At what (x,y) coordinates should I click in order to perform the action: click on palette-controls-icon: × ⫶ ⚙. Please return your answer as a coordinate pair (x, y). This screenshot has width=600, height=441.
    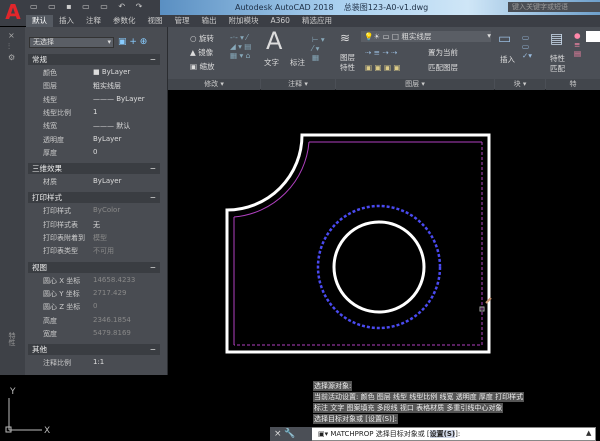
    Looking at the image, I should click on (12, 45).